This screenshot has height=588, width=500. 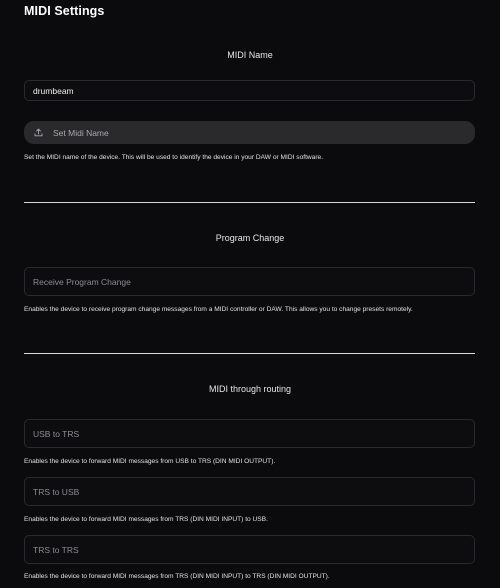 I want to click on trs-to-trs-toggle: TRS to TRS, so click(x=249, y=549).